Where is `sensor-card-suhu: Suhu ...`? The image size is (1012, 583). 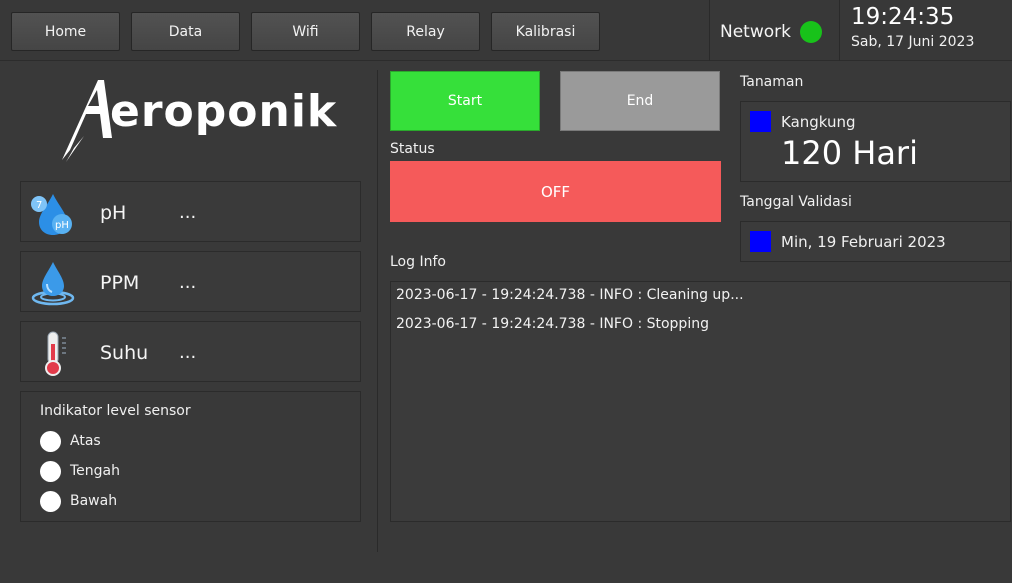 sensor-card-suhu: Suhu ... is located at coordinates (190, 351).